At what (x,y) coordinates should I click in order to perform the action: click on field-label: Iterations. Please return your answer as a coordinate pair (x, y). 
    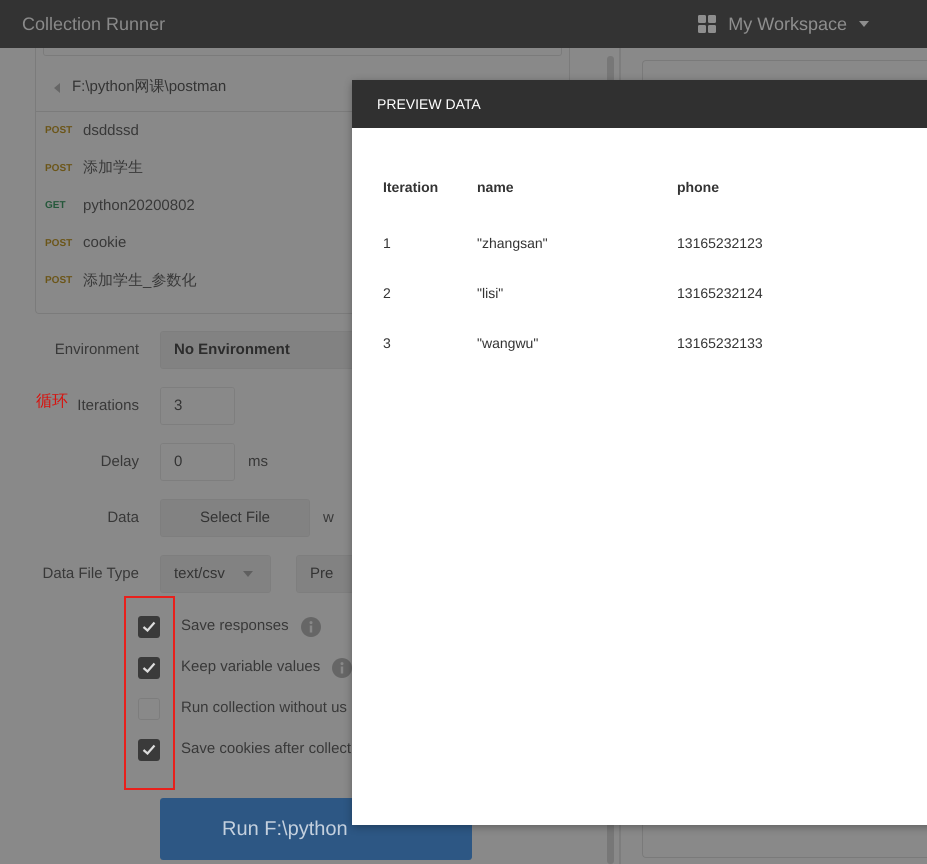
    Looking at the image, I should click on (108, 406).